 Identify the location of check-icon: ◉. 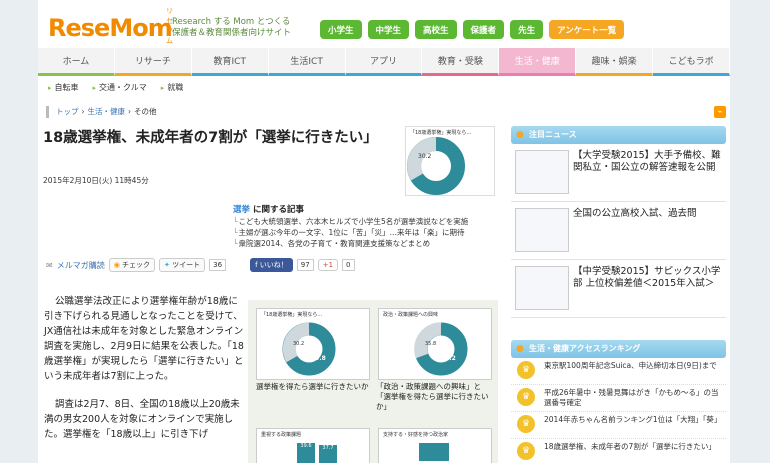
(116, 265).